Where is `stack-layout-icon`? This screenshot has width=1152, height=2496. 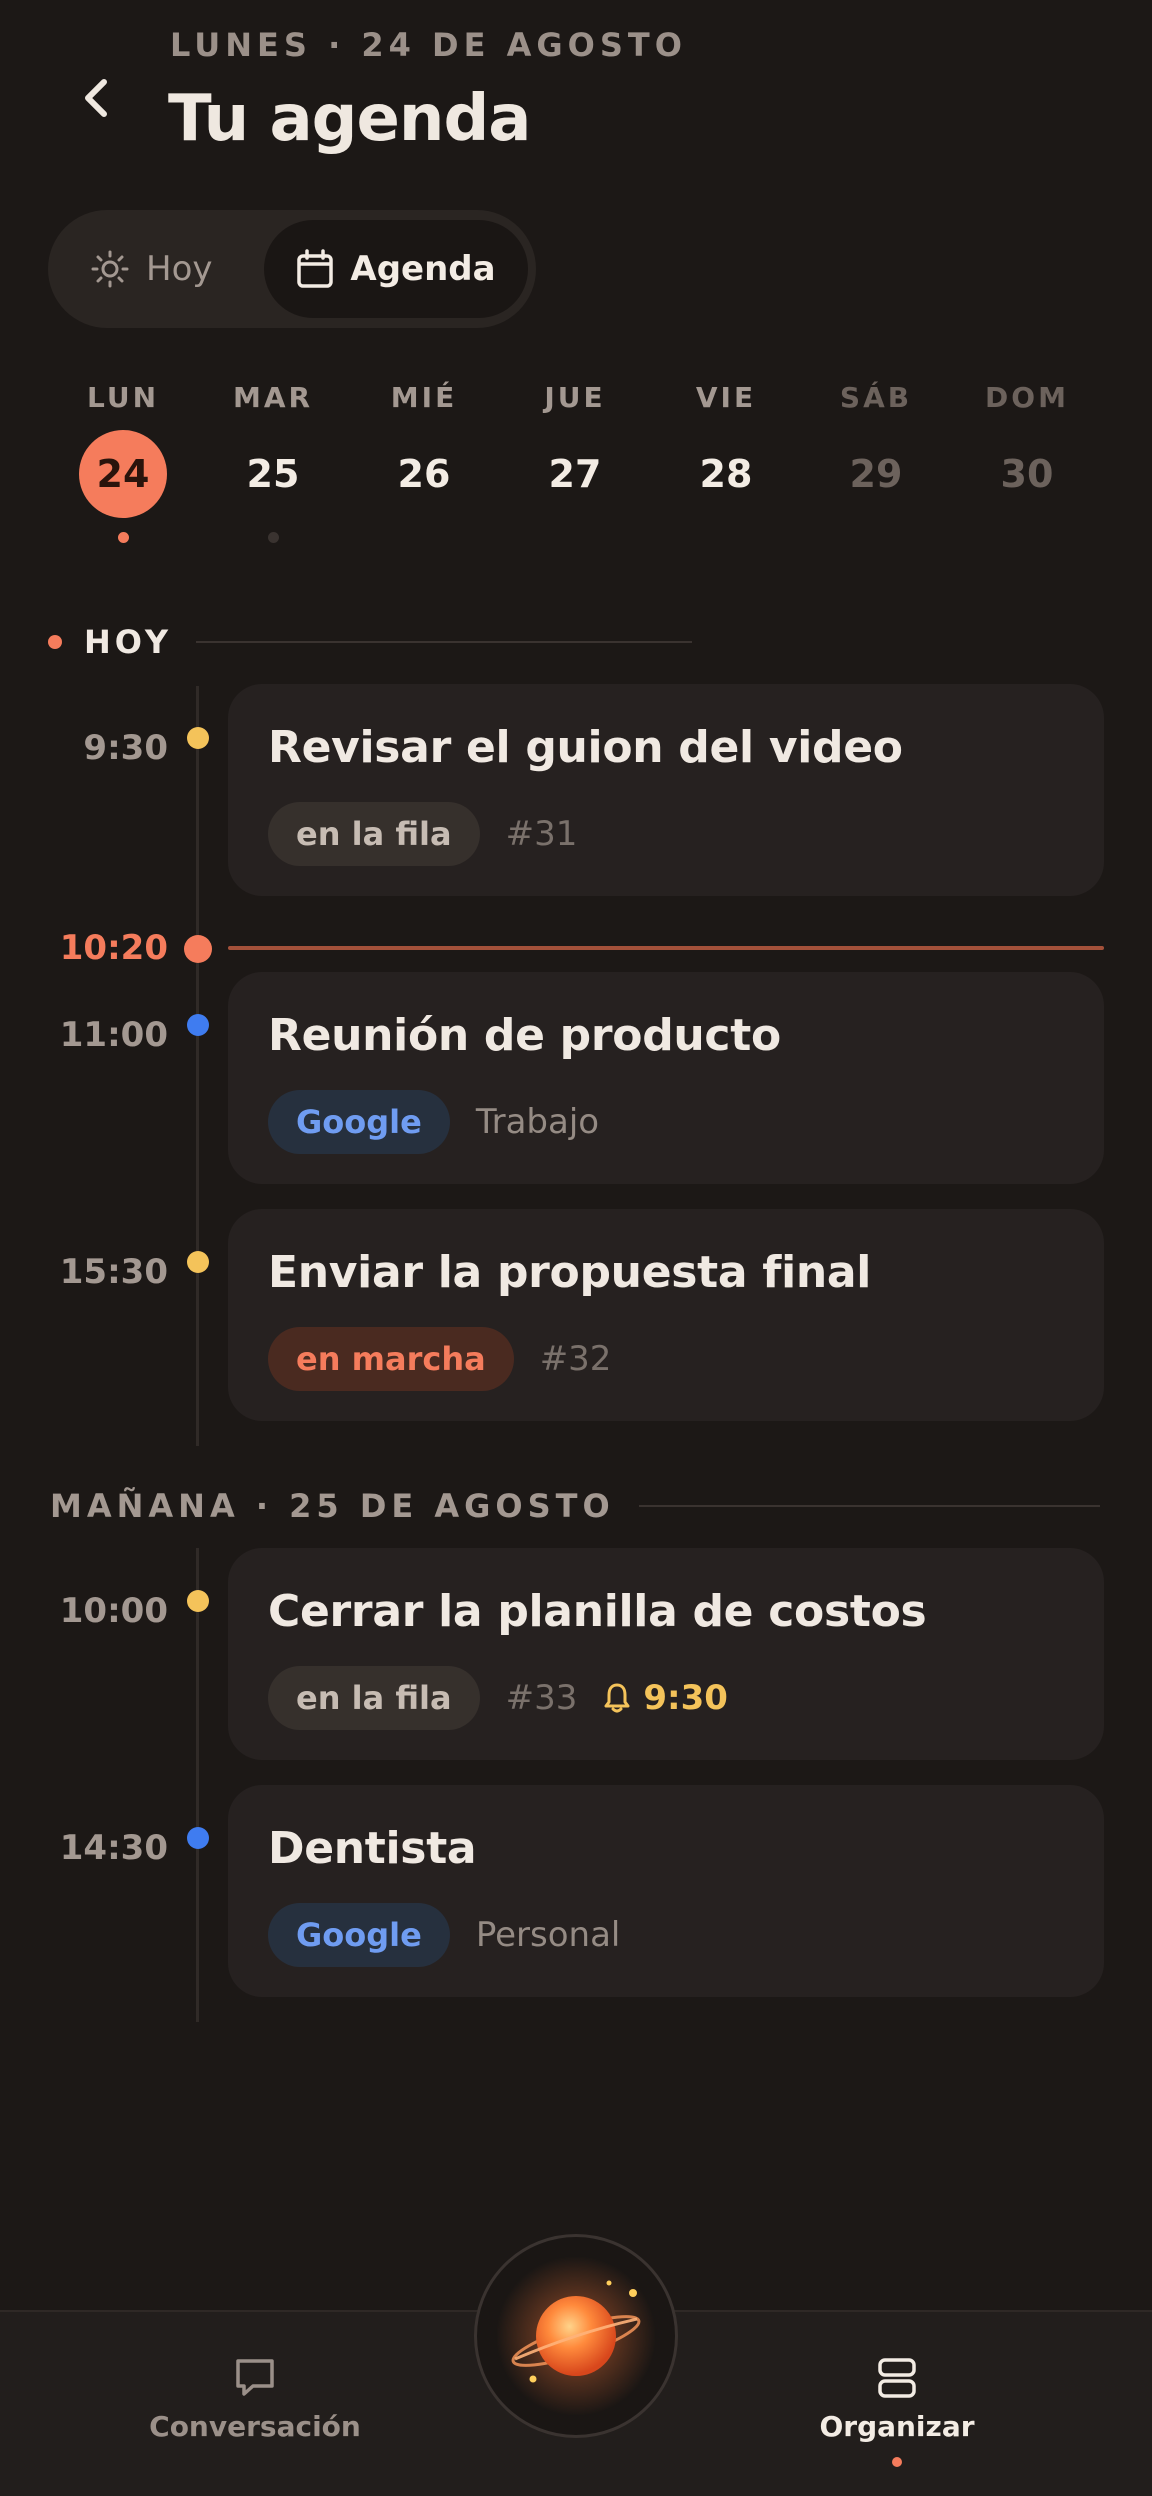
stack-layout-icon is located at coordinates (897, 2378).